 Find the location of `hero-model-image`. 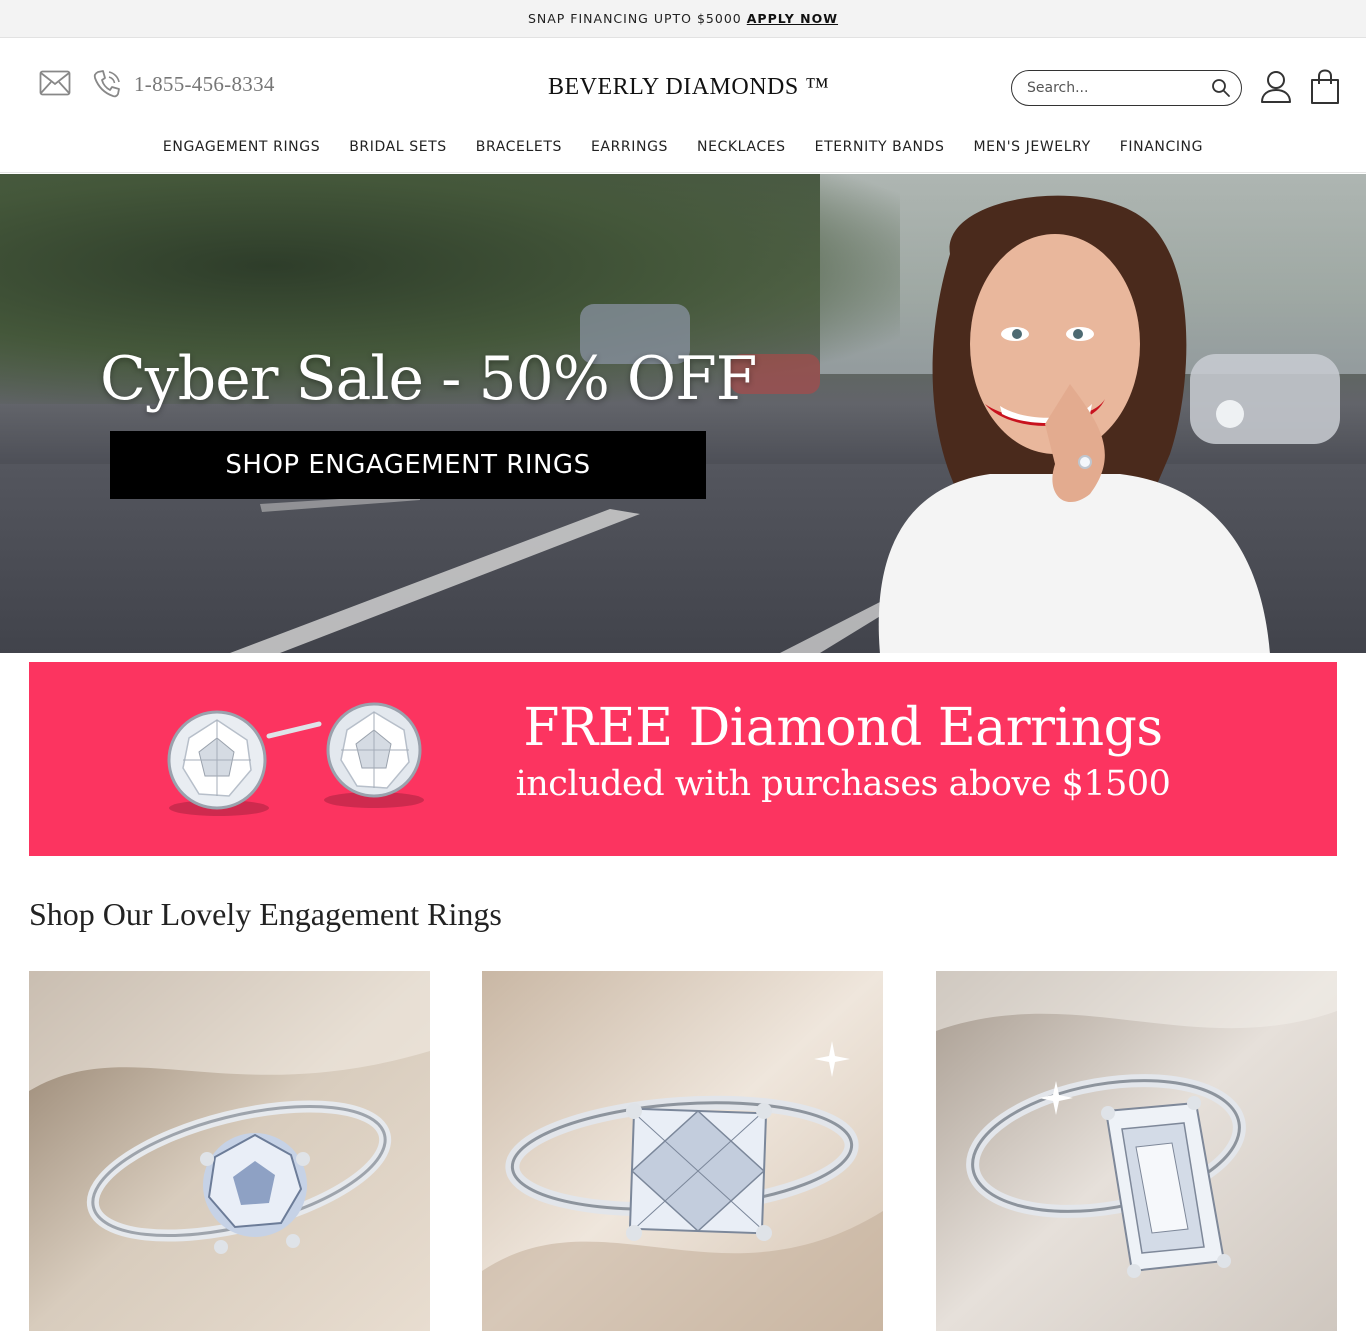

hero-model-image is located at coordinates (1074, 424).